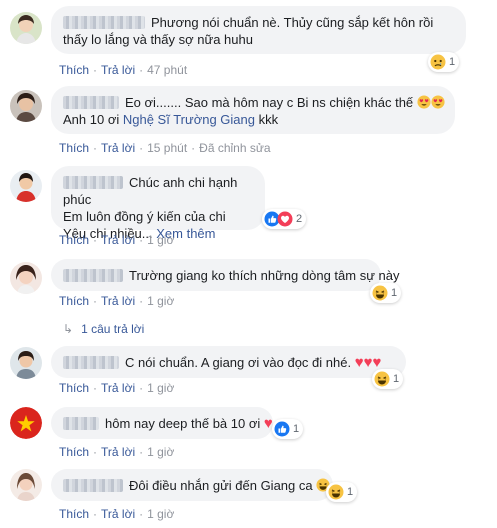  Describe the element at coordinates (68, 329) in the screenshot. I see `reply-arrow-icon: ↳` at that location.